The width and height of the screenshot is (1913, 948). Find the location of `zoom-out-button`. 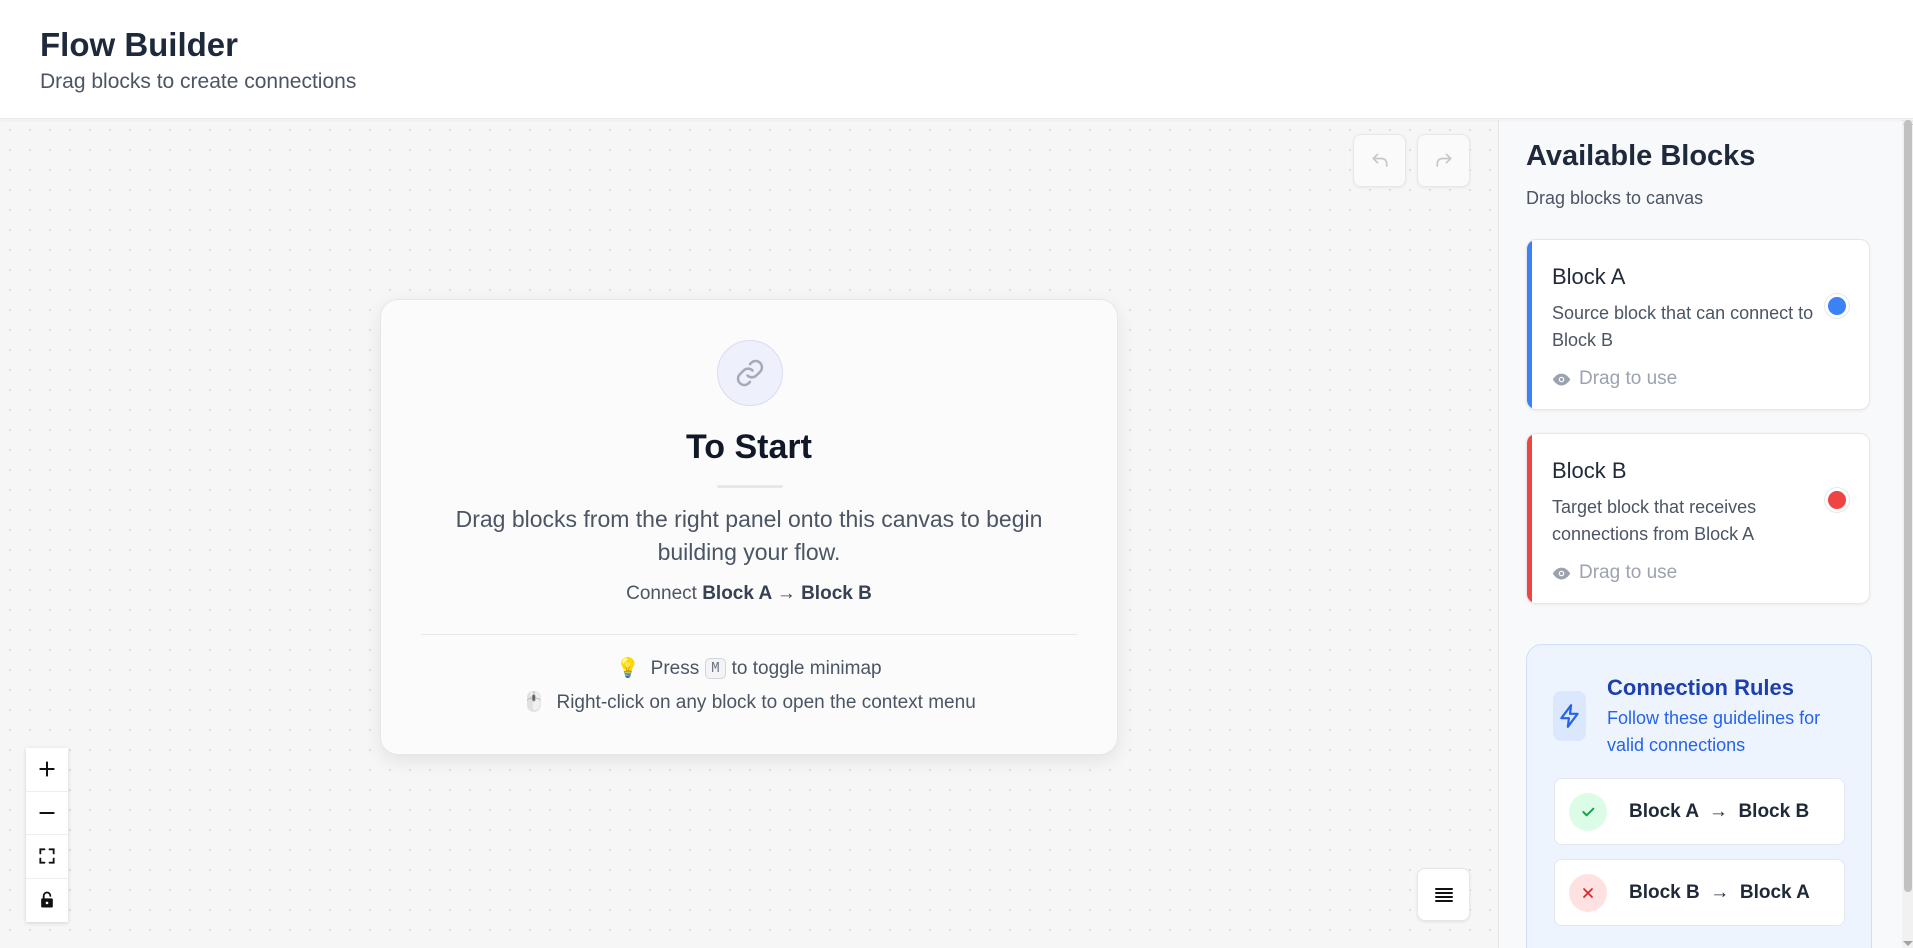

zoom-out-button is located at coordinates (47, 813).